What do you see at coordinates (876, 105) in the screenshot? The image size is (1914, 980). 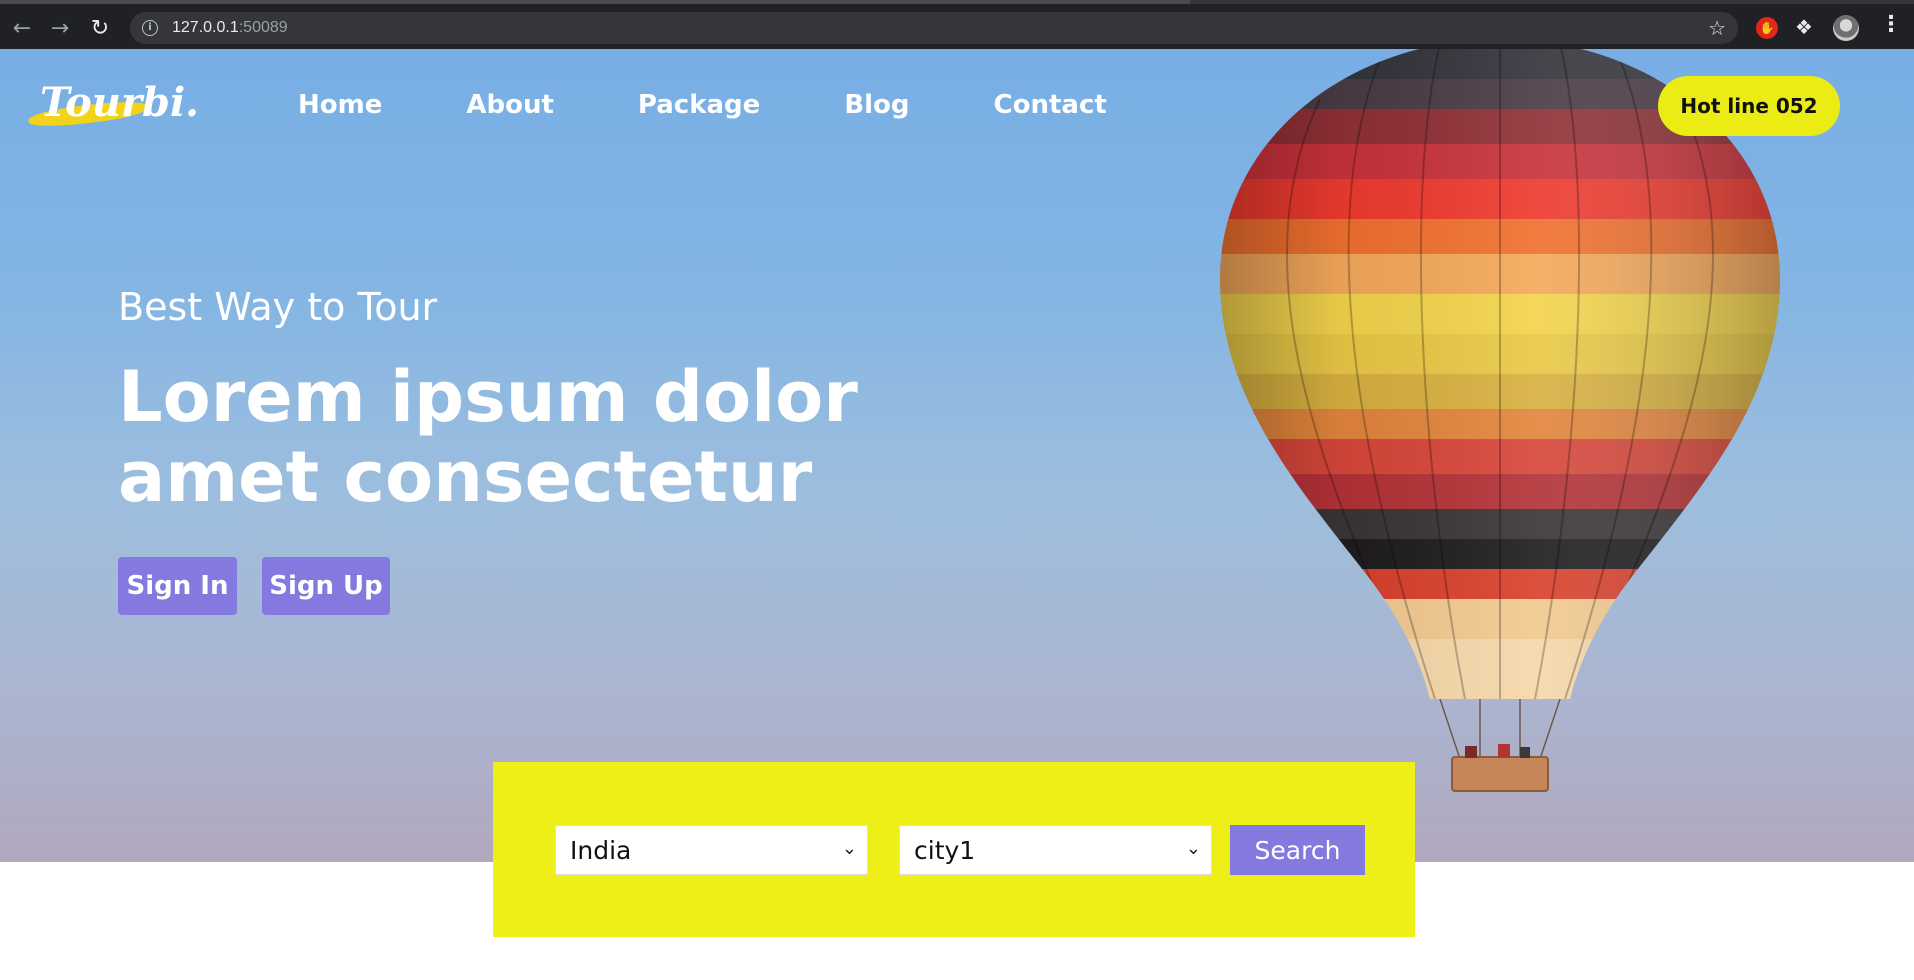 I see `nav-blog: Blog` at bounding box center [876, 105].